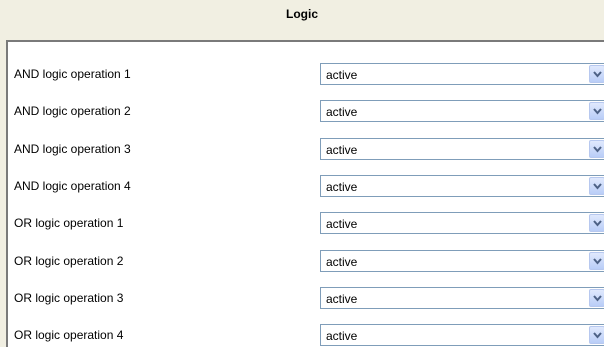 This screenshot has height=347, width=604. Describe the element at coordinates (462, 261) in the screenshot. I see `or-logic-operation-2-dropdown: active` at that location.